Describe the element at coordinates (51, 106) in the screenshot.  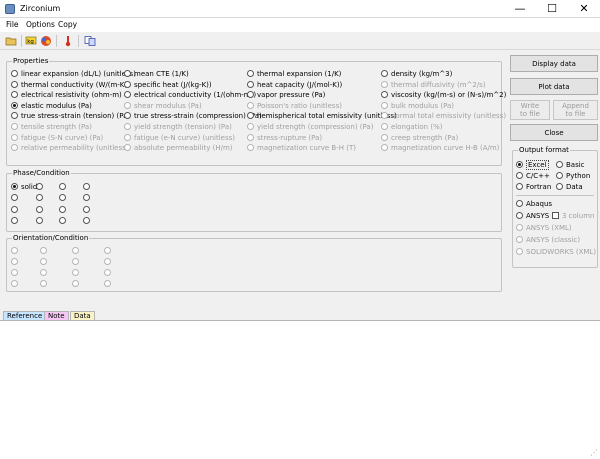
I see `property-option: elastic modulus (Pa)` at that location.